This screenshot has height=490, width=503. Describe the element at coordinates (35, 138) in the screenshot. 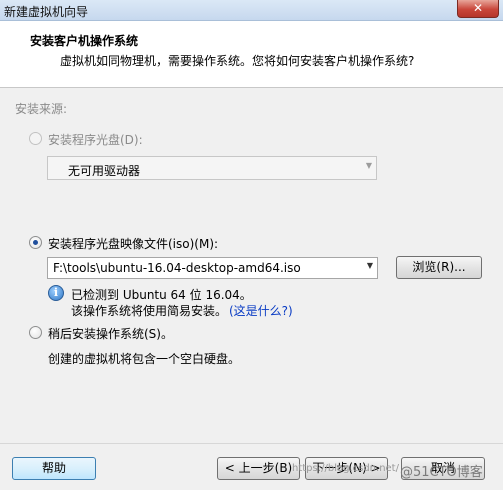

I see `disc-radio` at that location.